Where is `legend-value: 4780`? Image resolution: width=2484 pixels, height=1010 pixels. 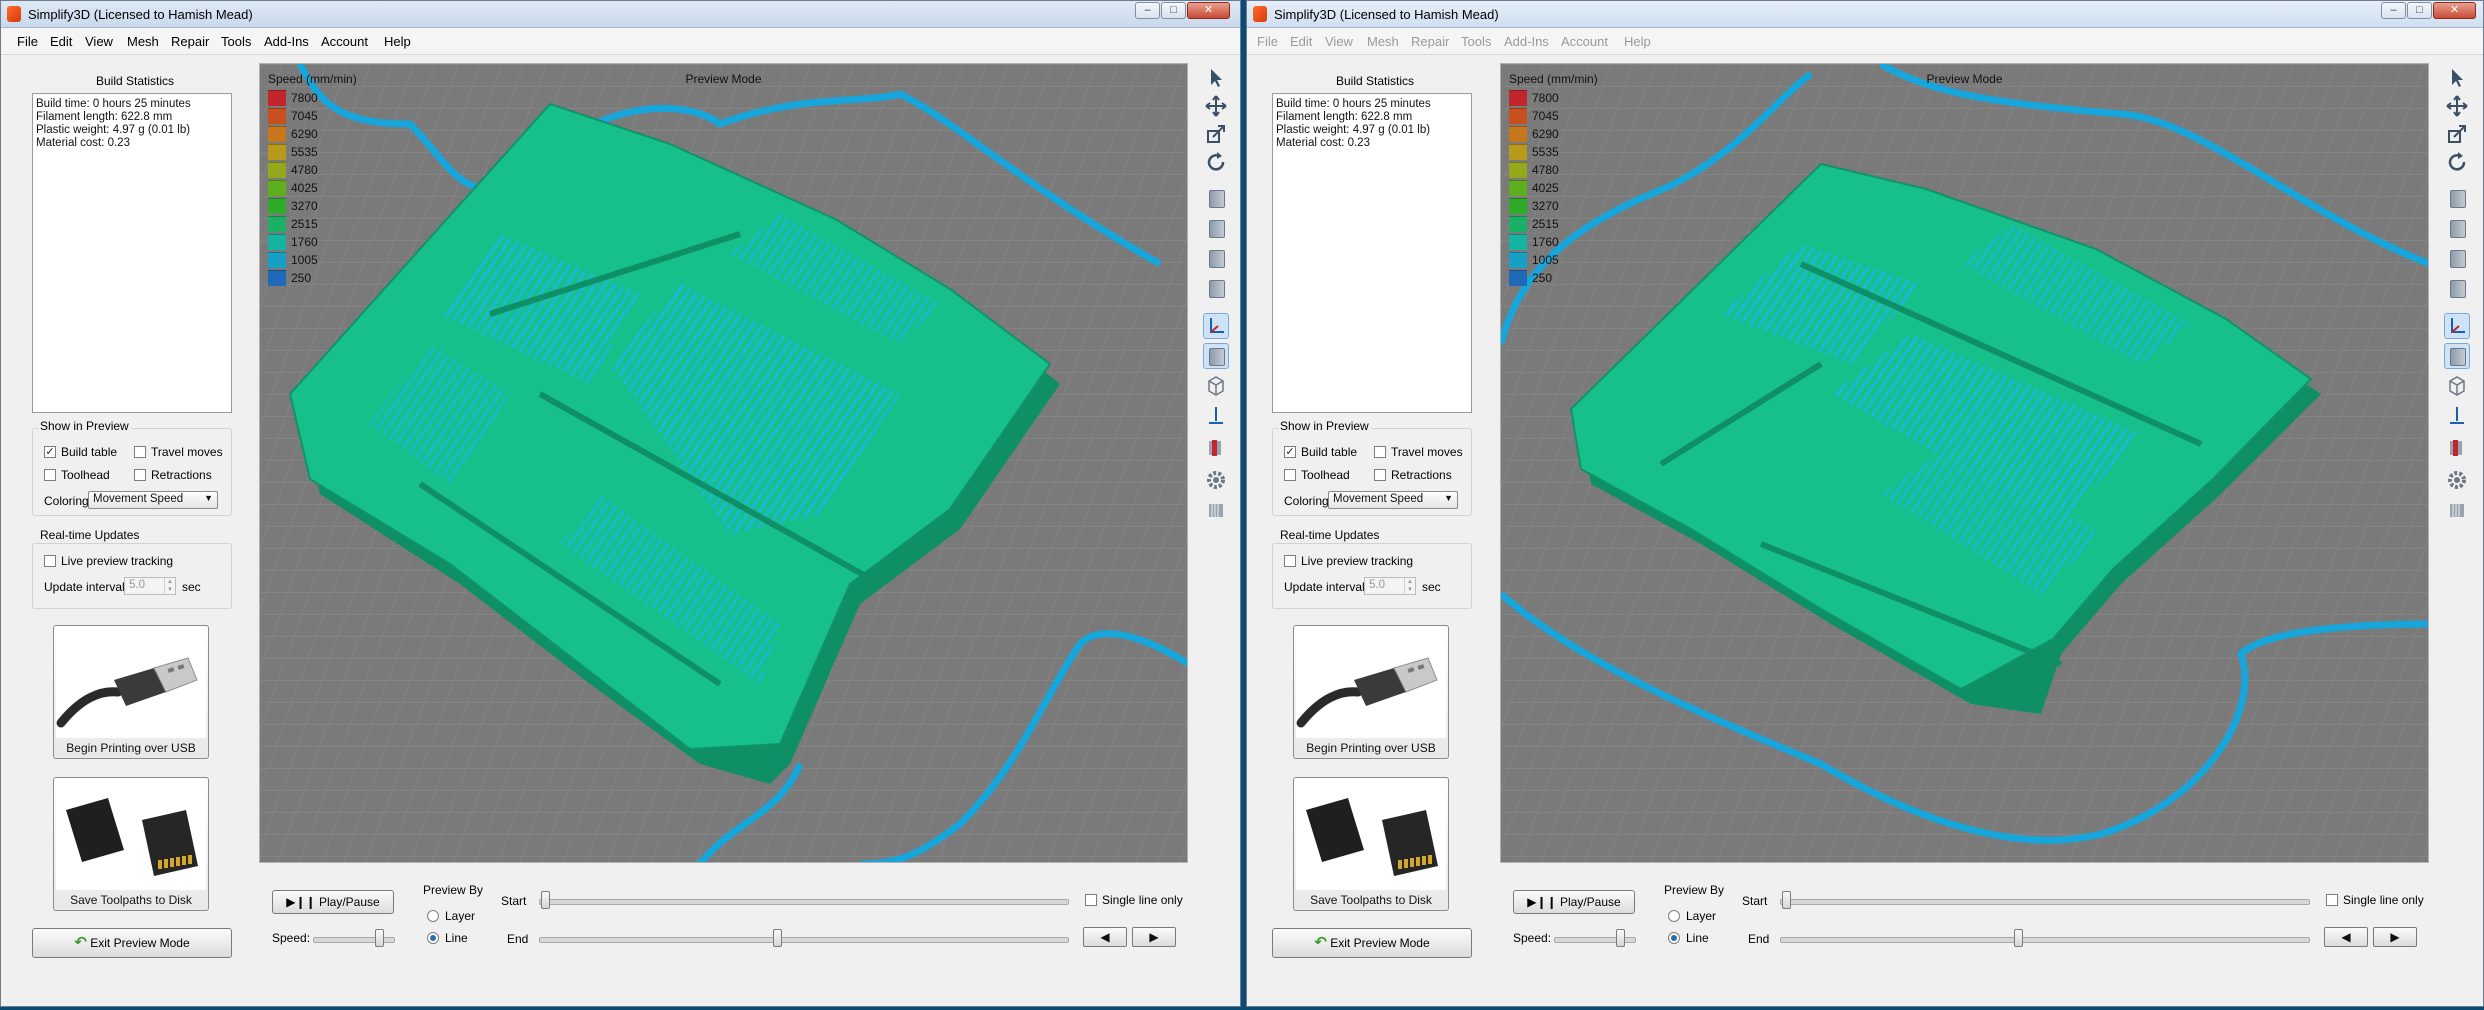 legend-value: 4780 is located at coordinates (1545, 170).